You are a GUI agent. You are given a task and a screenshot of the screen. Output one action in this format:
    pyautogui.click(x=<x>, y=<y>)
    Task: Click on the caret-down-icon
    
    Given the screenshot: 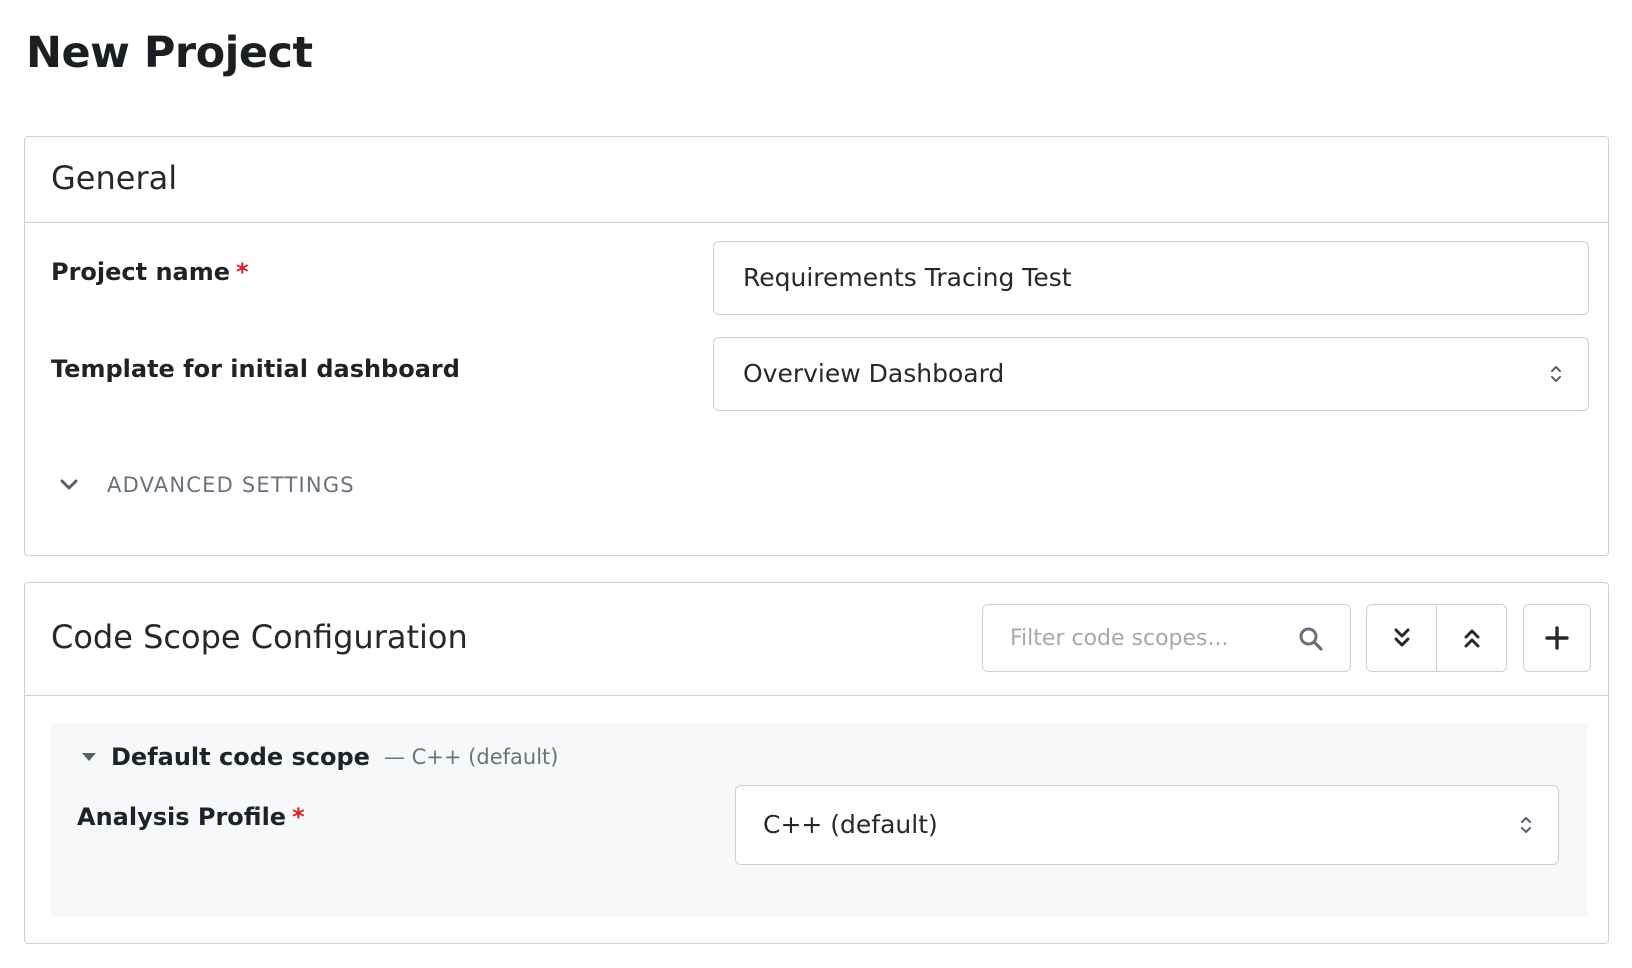 What is the action you would take?
    pyautogui.click(x=89, y=757)
    